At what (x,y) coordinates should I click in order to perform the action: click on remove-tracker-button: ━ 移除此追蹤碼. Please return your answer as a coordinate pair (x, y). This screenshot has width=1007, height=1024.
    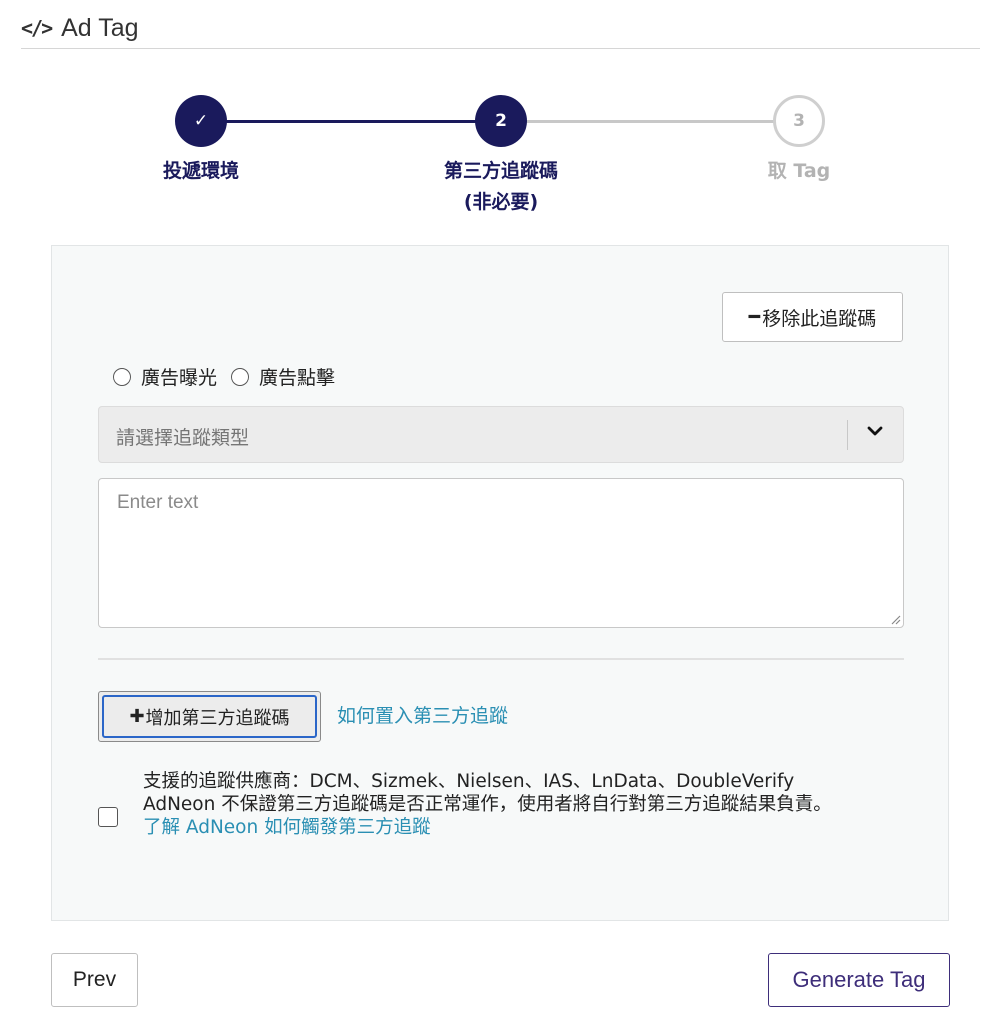
    Looking at the image, I should click on (812, 317).